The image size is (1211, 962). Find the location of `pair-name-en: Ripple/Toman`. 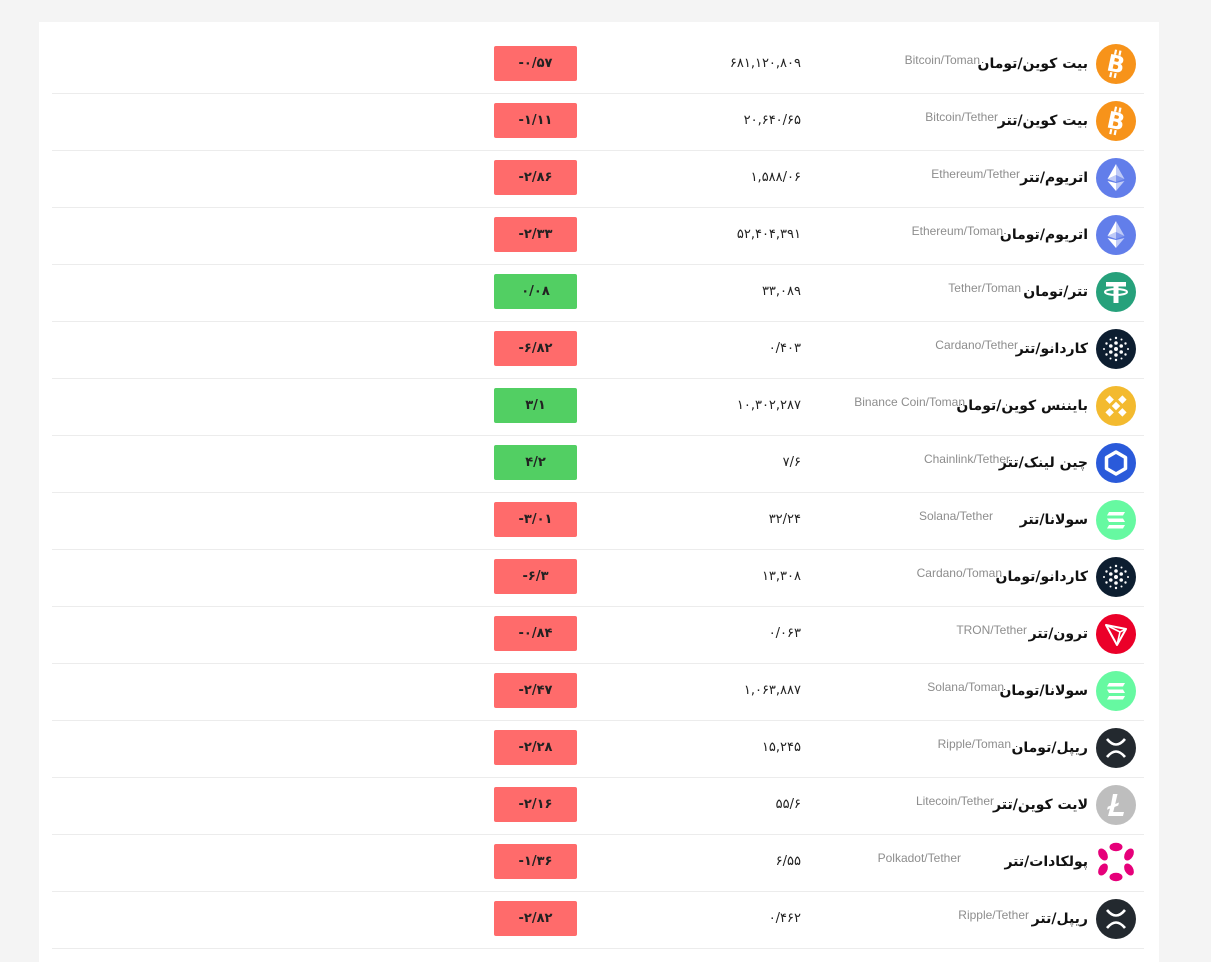

pair-name-en: Ripple/Toman is located at coordinates (974, 744).